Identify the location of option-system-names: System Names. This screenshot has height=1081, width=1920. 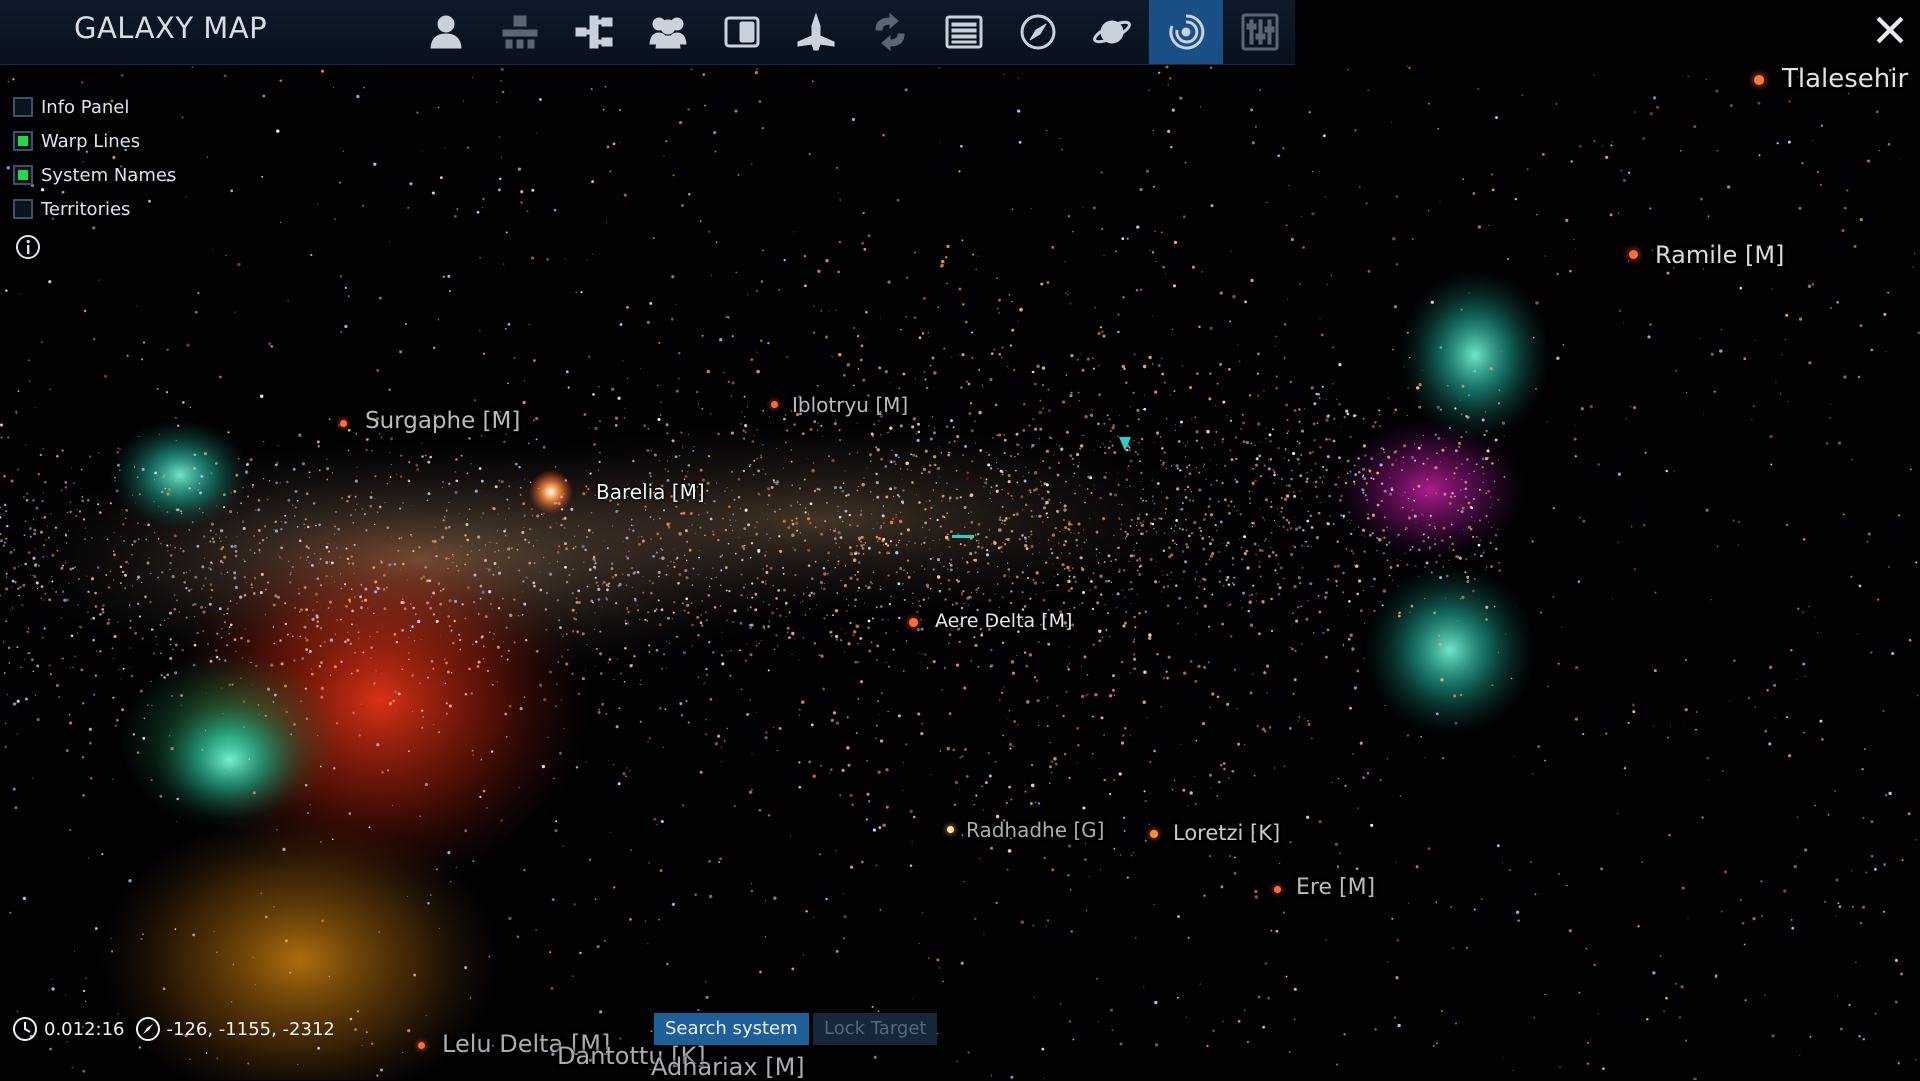
(94, 175).